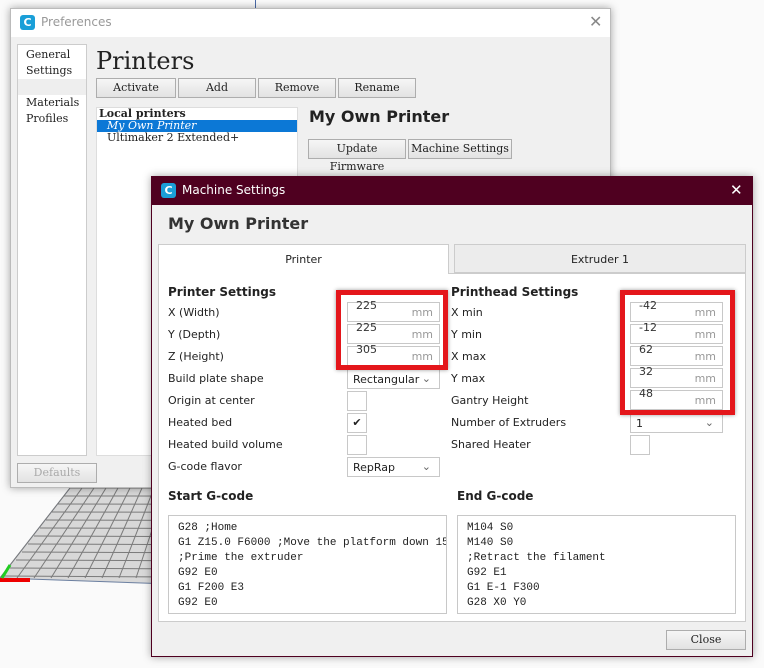  What do you see at coordinates (205, 466) in the screenshot?
I see `gcode-flavor-label: G-code flavor` at bounding box center [205, 466].